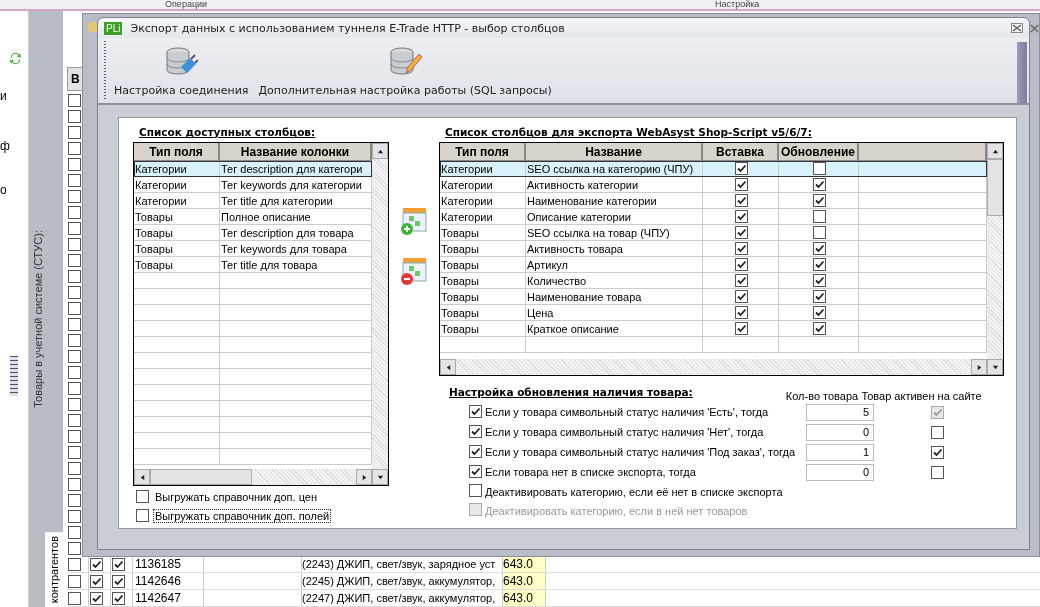 This screenshot has height=607, width=1040. What do you see at coordinates (713, 233) in the screenshot?
I see `table-row: Товары SEO ссылка на товар (ЧПУ)` at bounding box center [713, 233].